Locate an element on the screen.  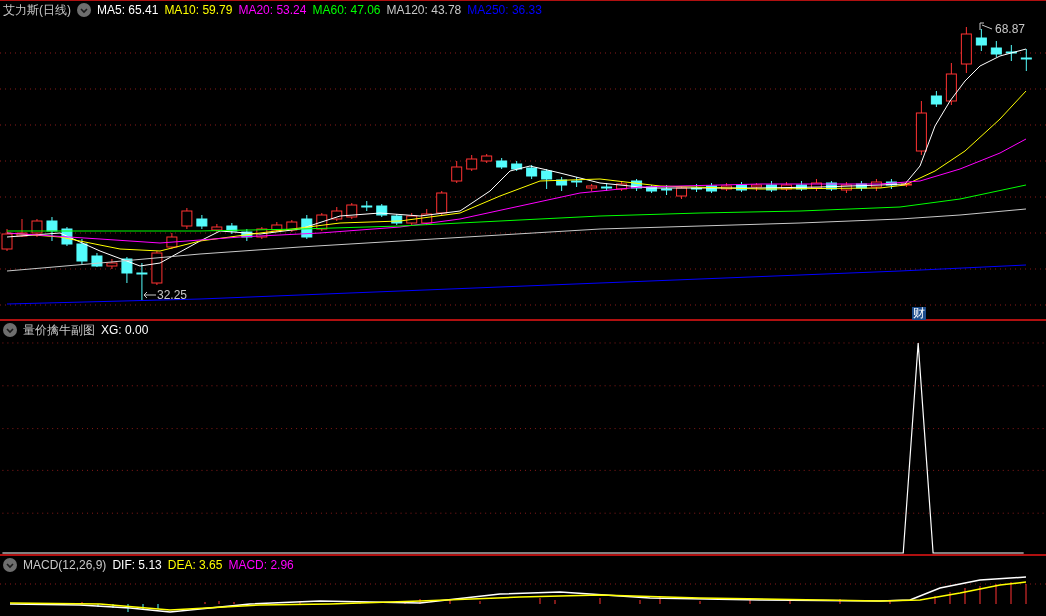
indicator-reading: MA10: 59.79 is located at coordinates (198, 10).